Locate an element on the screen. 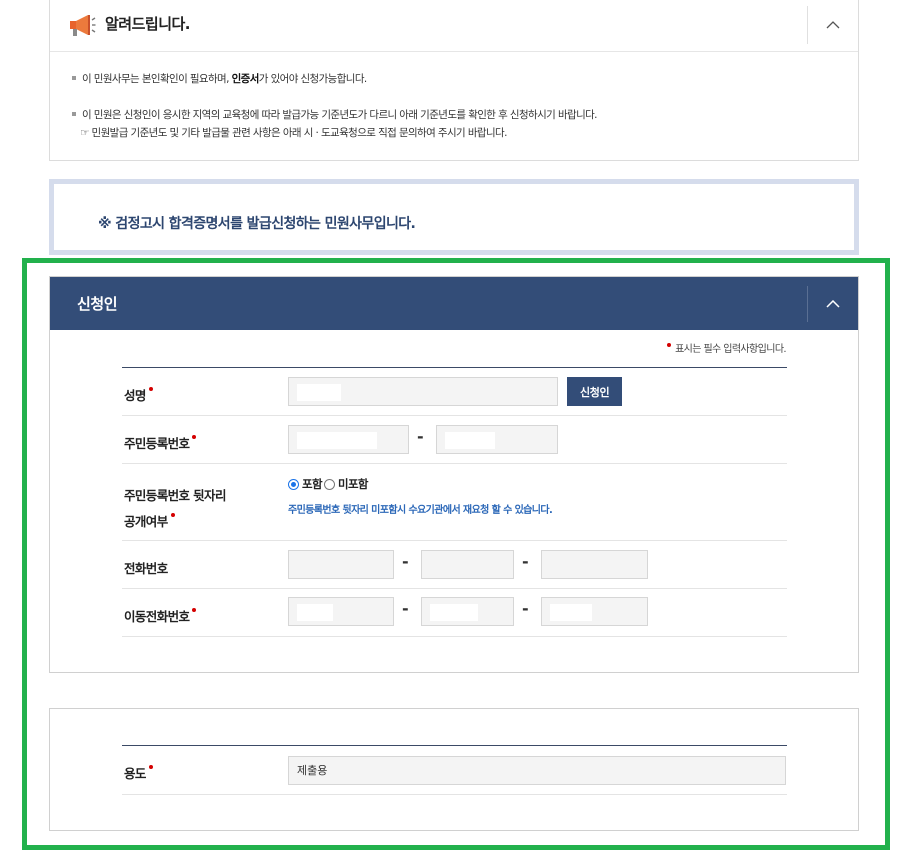  rrn-front-input is located at coordinates (348, 439).